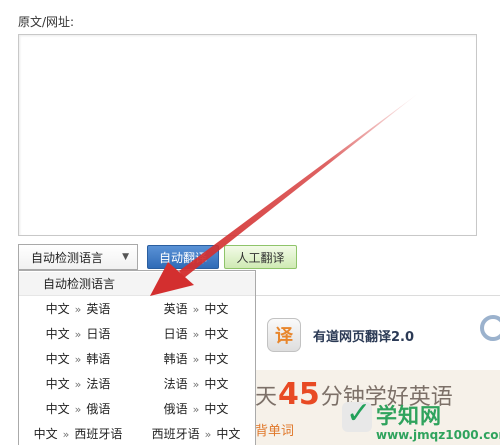 This screenshot has height=445, width=500. What do you see at coordinates (98, 309) in the screenshot?
I see `option-to-lang: 英语` at bounding box center [98, 309].